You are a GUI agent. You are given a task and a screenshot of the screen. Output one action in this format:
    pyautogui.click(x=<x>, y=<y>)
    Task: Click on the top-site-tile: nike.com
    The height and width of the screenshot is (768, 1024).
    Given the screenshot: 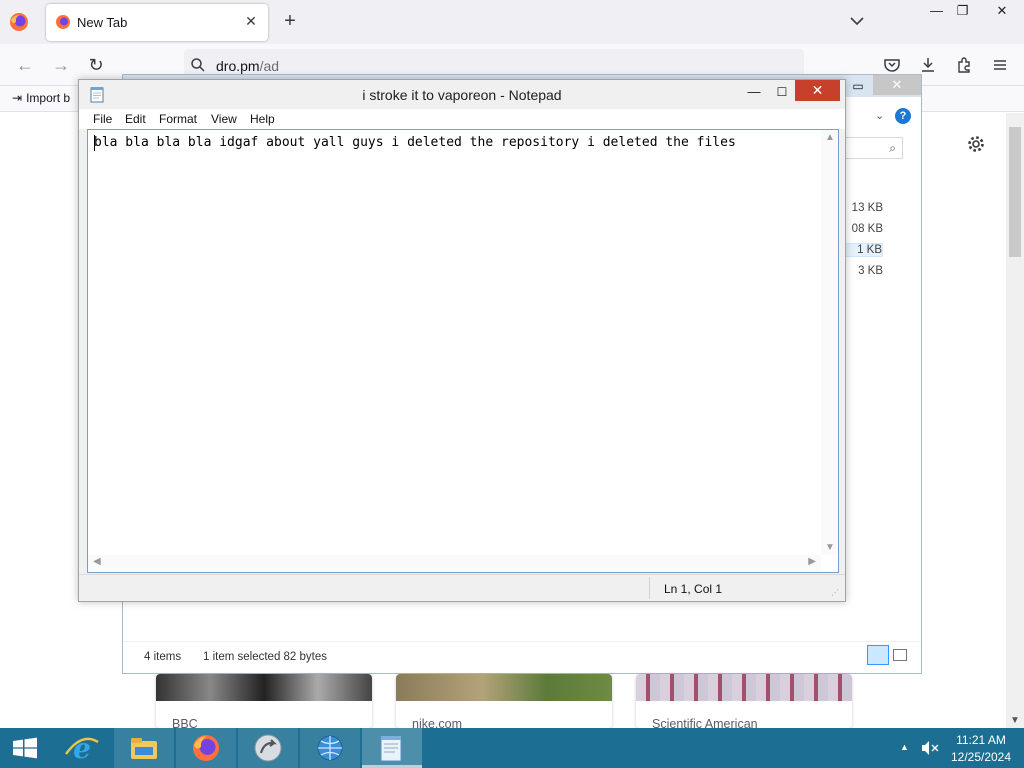 What is the action you would take?
    pyautogui.click(x=504, y=701)
    